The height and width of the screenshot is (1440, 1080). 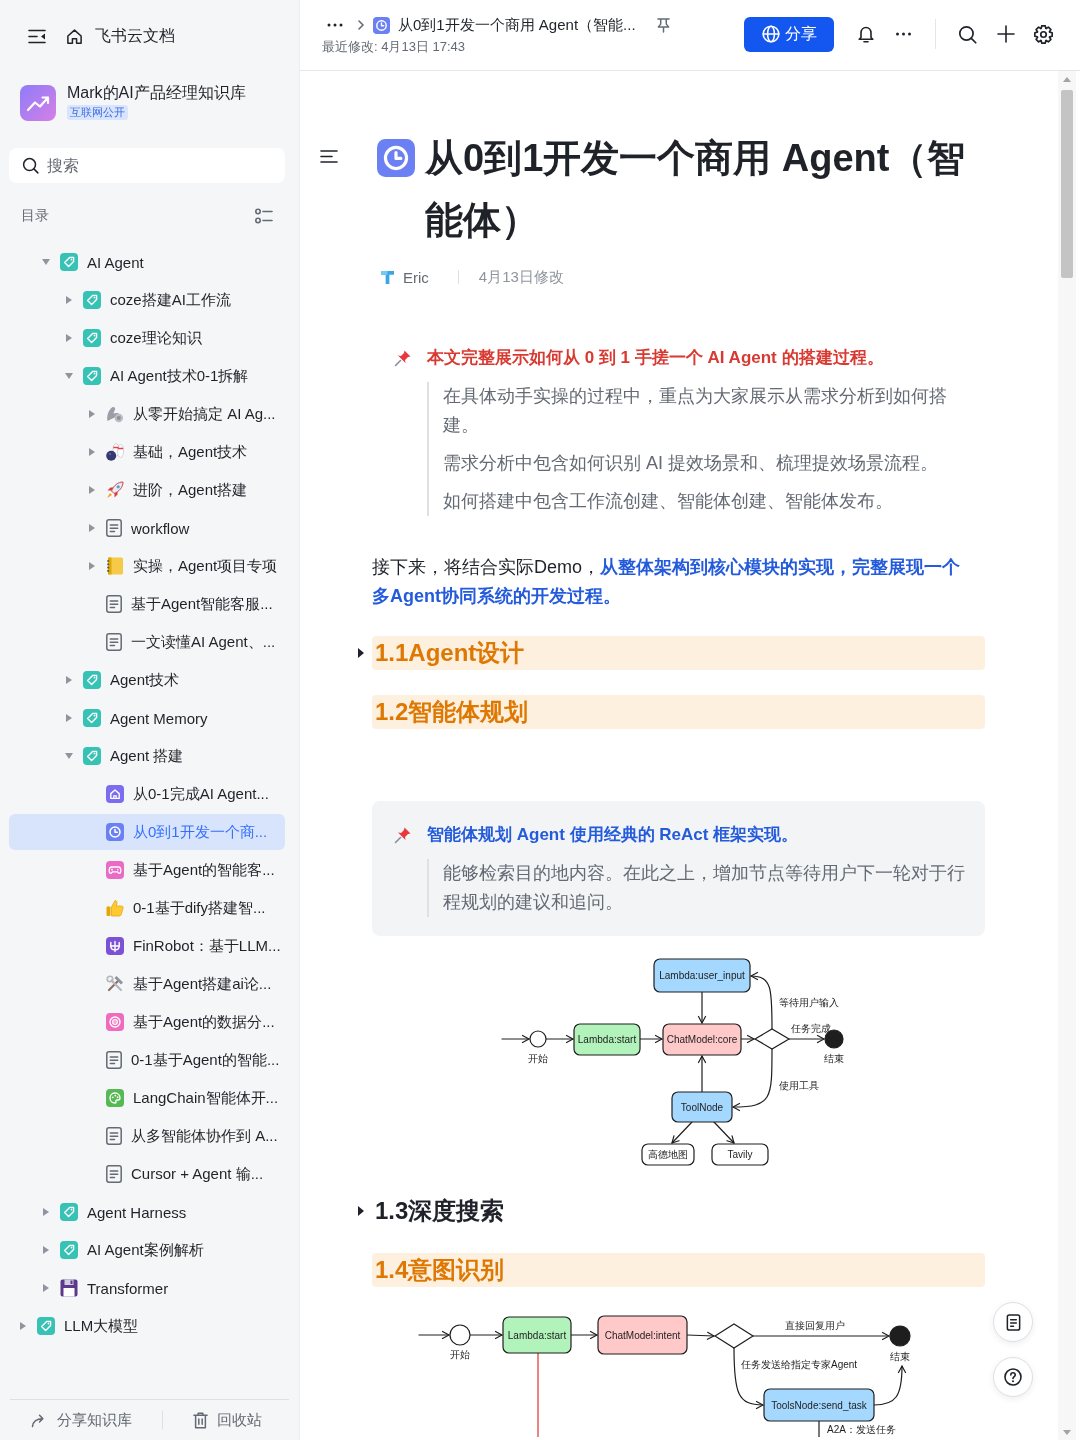 What do you see at coordinates (115, 414) in the screenshot?
I see `biceps-icon` at bounding box center [115, 414].